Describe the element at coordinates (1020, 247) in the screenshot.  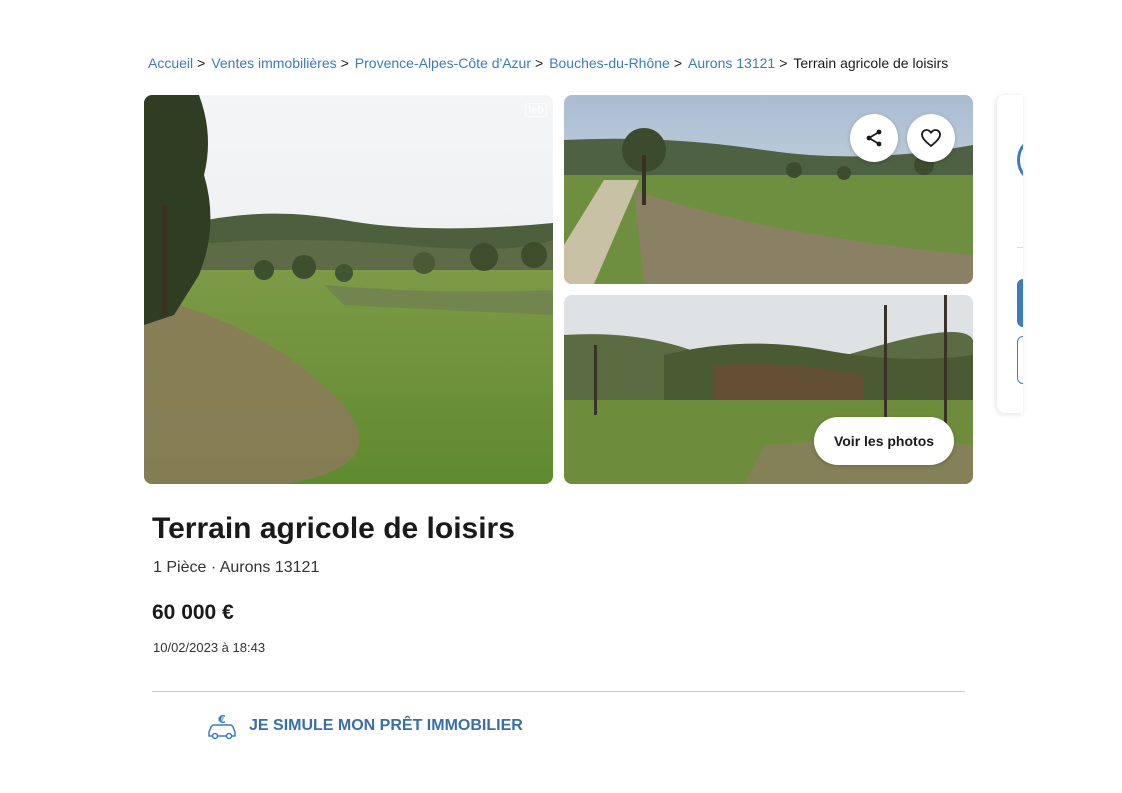
I see `card-divider` at that location.